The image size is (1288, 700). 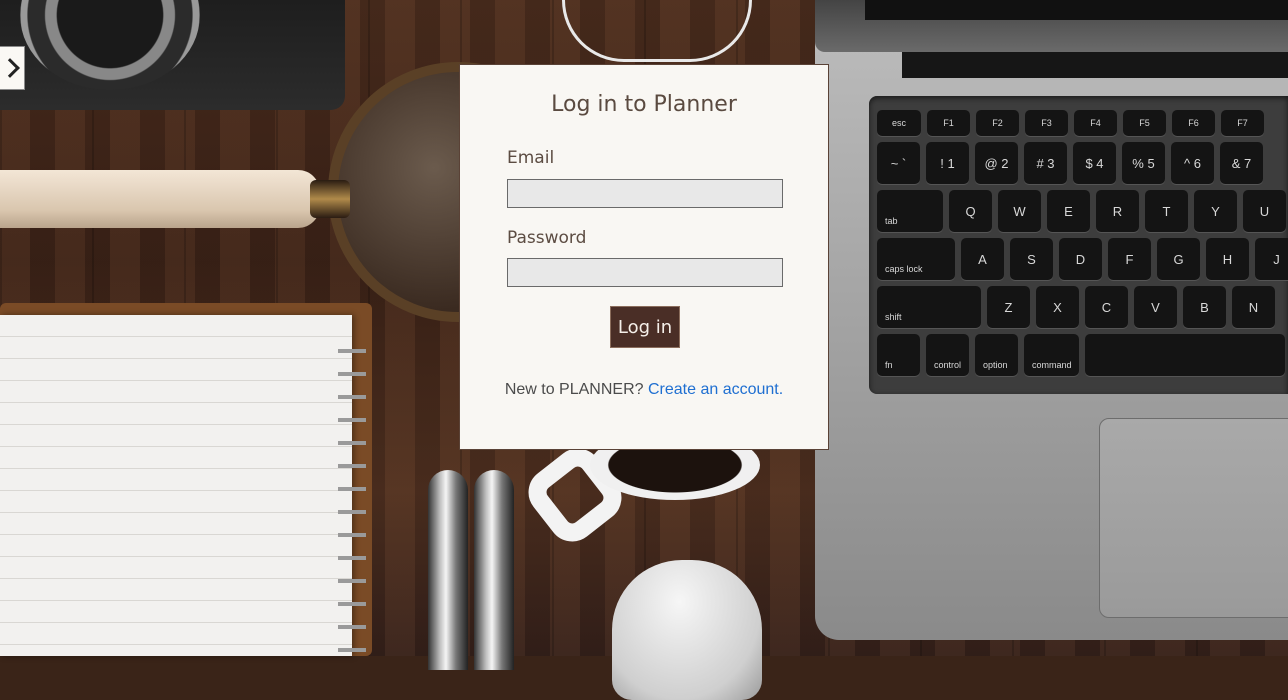 I want to click on login-button: Log in, so click(x=645, y=327).